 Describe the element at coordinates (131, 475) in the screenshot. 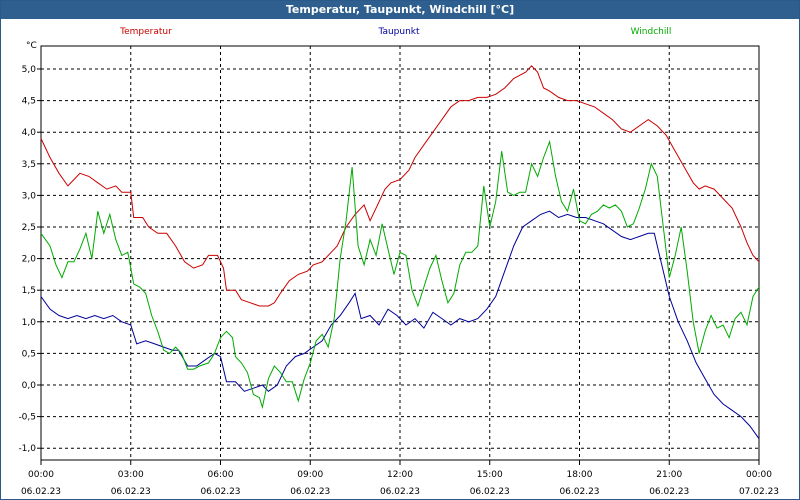

I see `x-tick-label-time: 03:00` at that location.